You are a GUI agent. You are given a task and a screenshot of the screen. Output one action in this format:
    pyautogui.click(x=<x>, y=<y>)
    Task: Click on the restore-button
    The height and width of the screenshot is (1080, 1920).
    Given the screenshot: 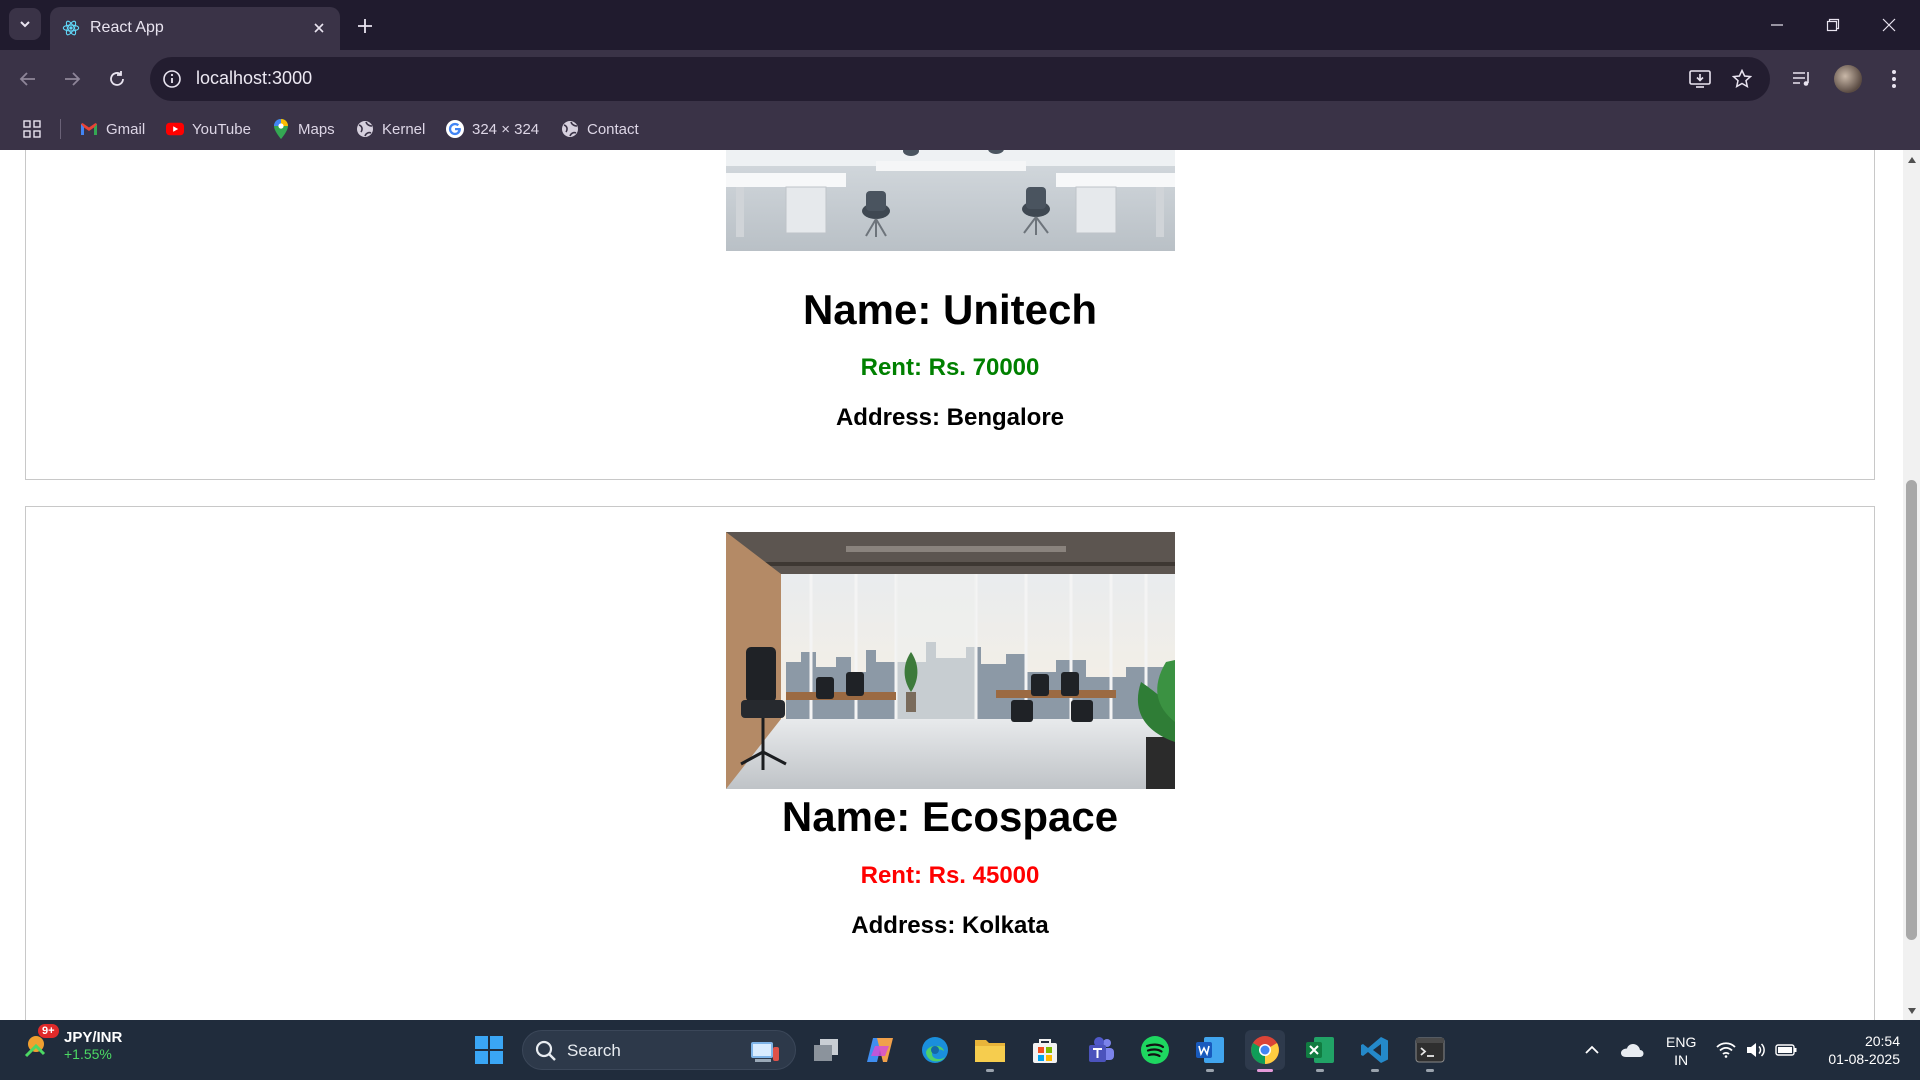 What is the action you would take?
    pyautogui.click(x=1833, y=25)
    